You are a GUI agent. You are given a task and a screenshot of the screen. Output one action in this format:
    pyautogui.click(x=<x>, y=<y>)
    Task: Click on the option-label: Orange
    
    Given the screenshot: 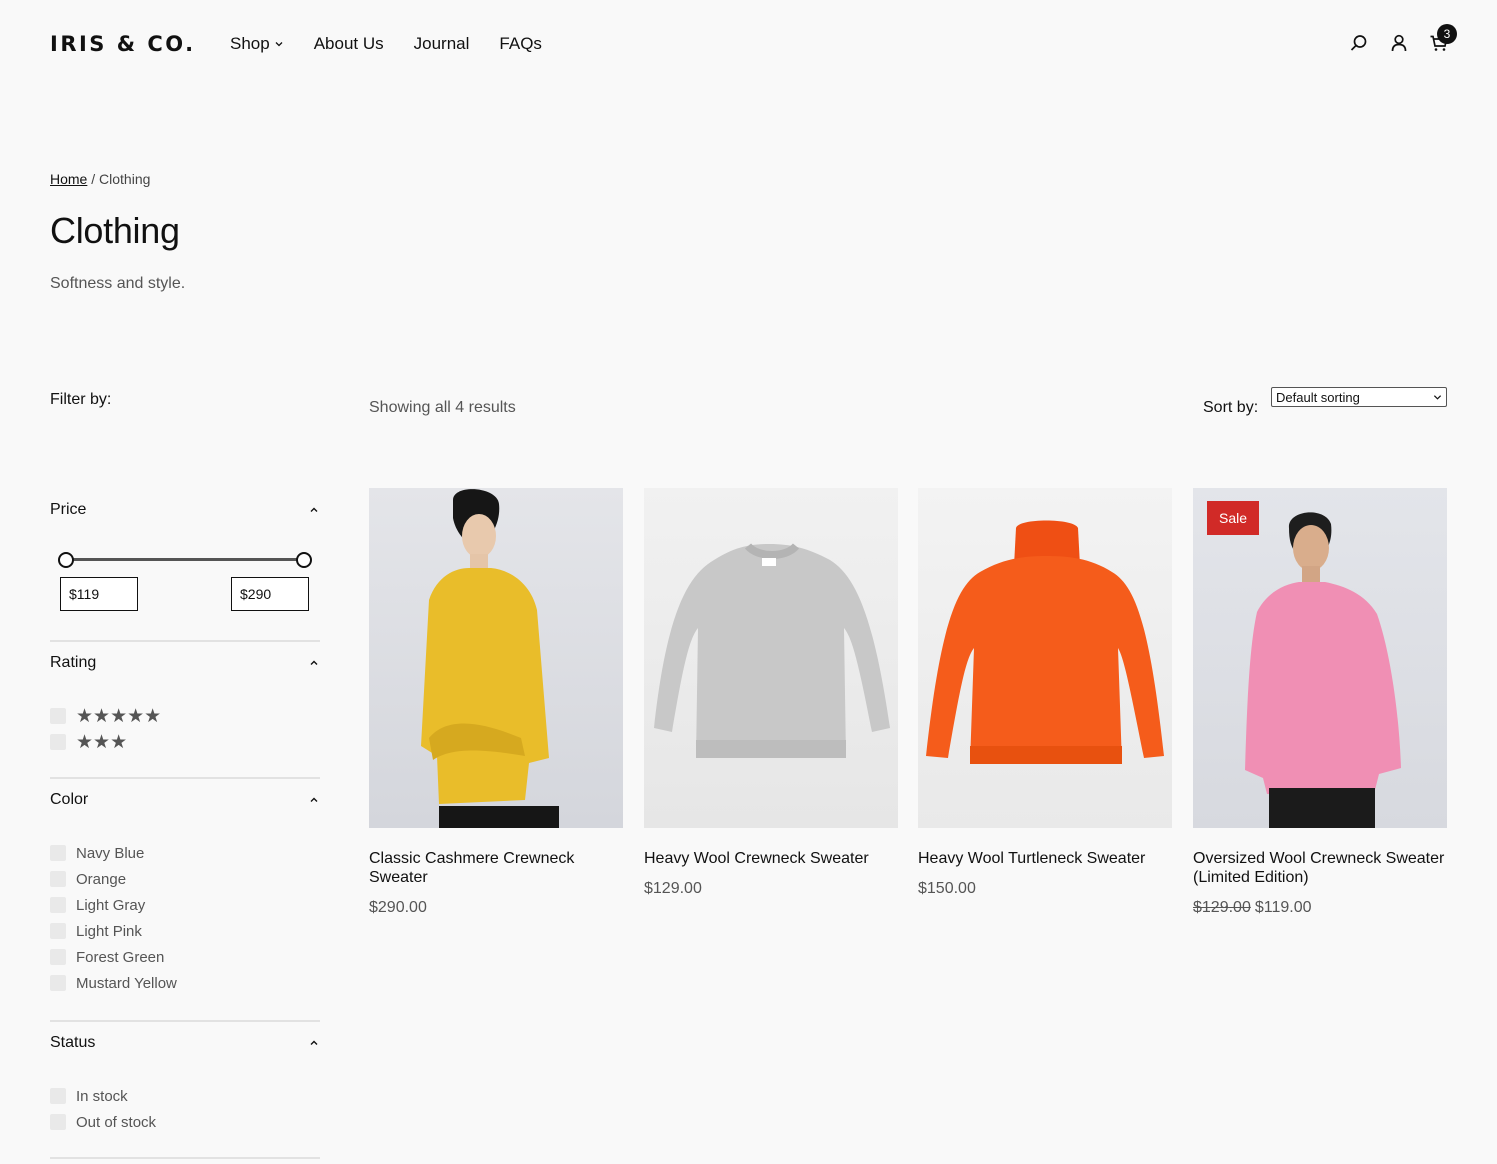 What is the action you would take?
    pyautogui.click(x=101, y=879)
    